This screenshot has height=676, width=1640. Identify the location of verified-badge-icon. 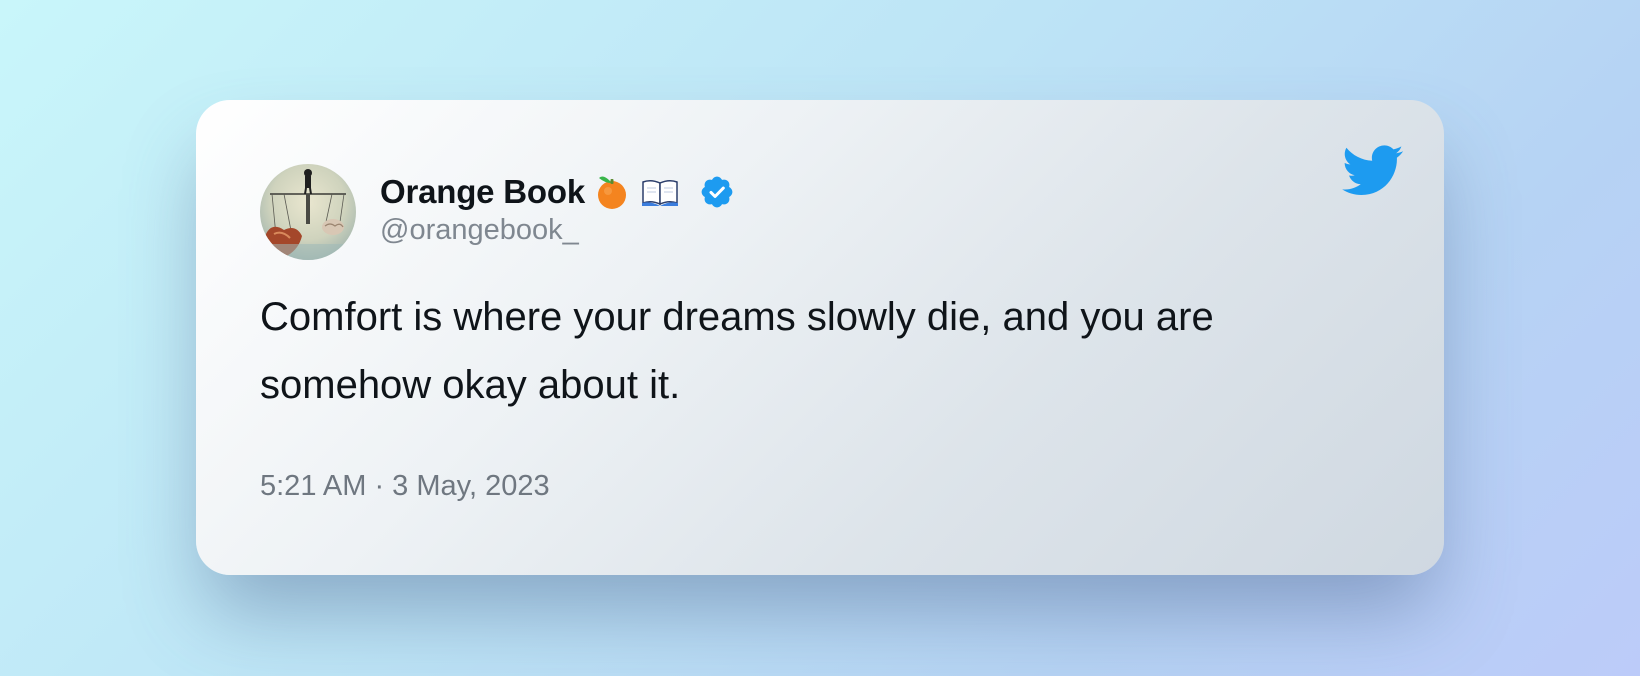
(717, 192).